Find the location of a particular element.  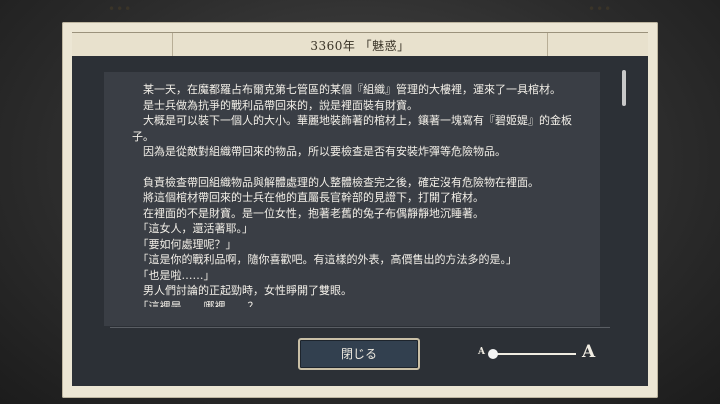

text-line: 在裡面的不是財寶。是一位女性，抱著老舊的兔子布偶靜靜地沉睡著。 is located at coordinates (308, 213).